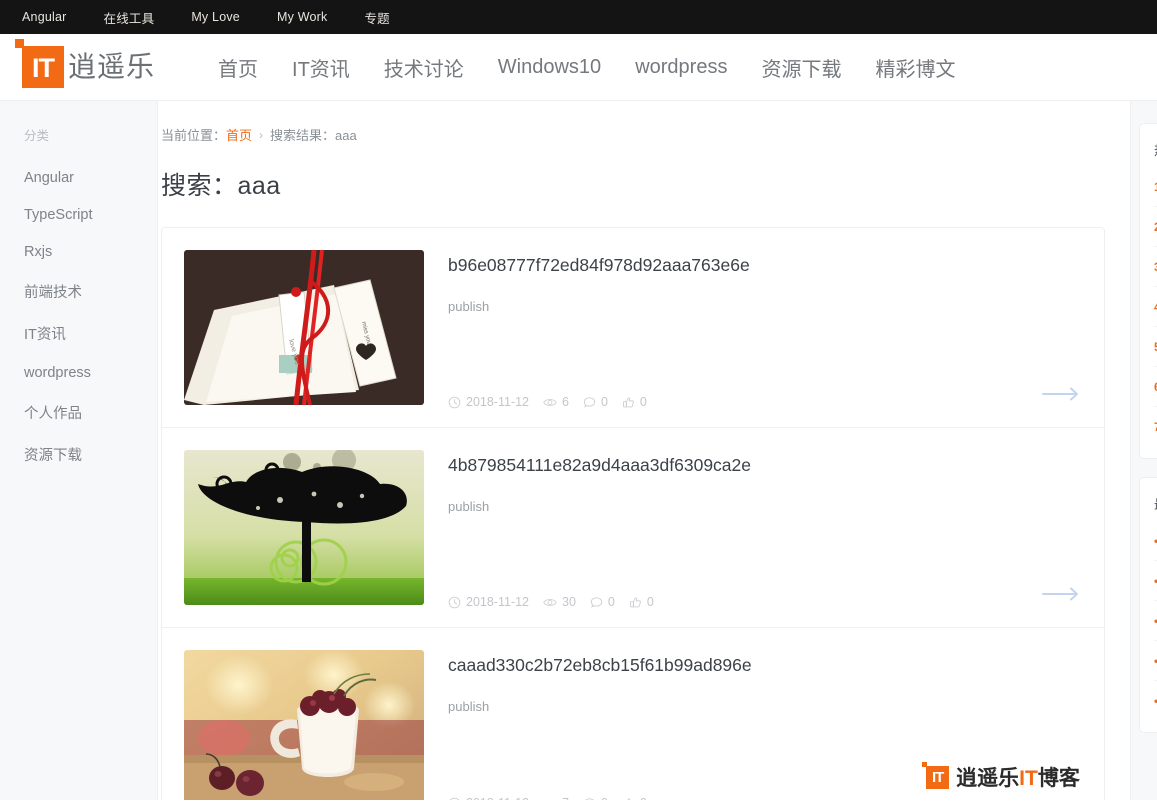  What do you see at coordinates (559, 602) in the screenshot?
I see `result-views: 30` at bounding box center [559, 602].